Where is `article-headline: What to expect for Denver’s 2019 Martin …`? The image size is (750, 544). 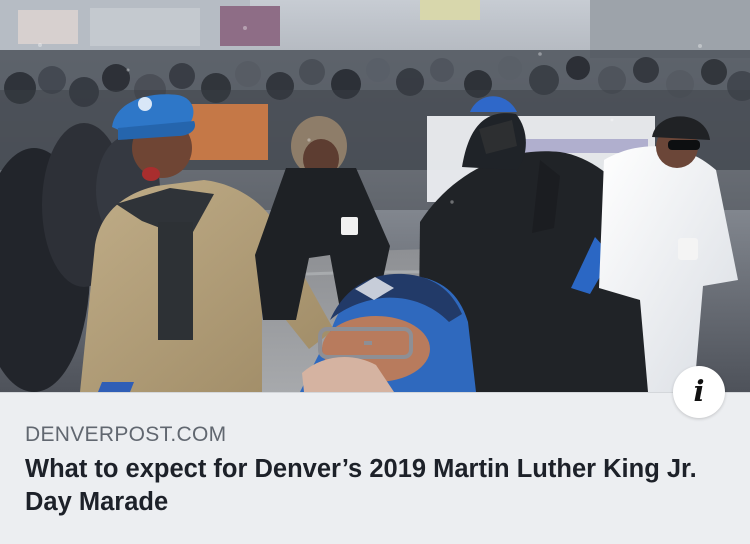
article-headline: What to expect for Denver’s 2019 Martin … is located at coordinates (370, 486).